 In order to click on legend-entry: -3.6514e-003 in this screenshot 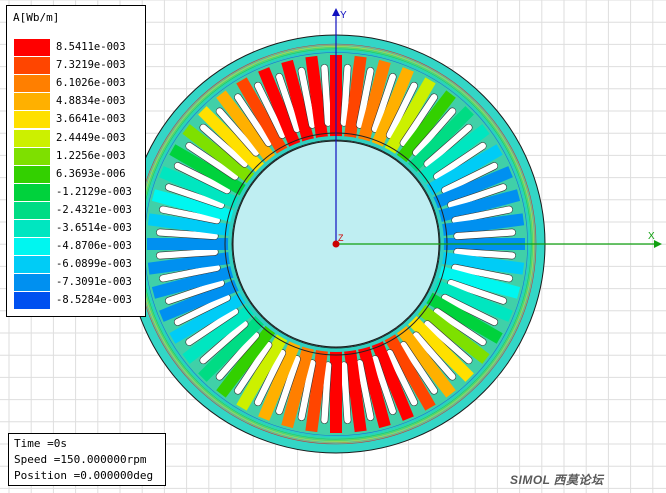, I will do `click(78, 228)`.